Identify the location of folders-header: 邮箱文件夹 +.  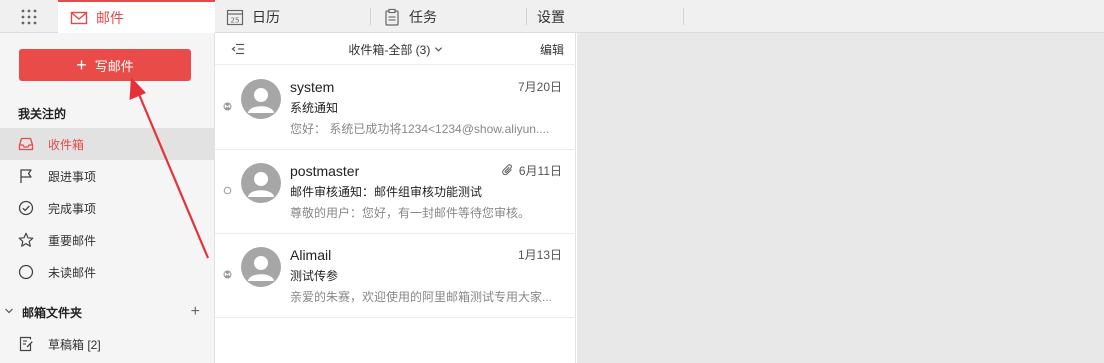
(107, 312).